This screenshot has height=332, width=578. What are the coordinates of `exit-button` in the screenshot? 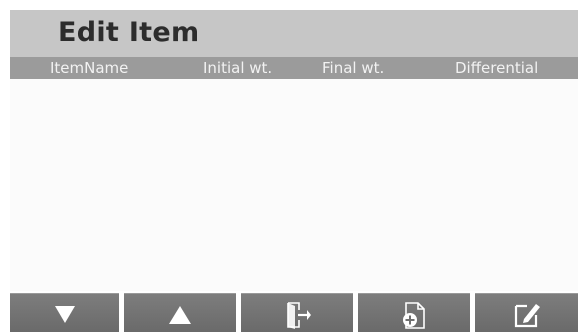 It's located at (297, 312).